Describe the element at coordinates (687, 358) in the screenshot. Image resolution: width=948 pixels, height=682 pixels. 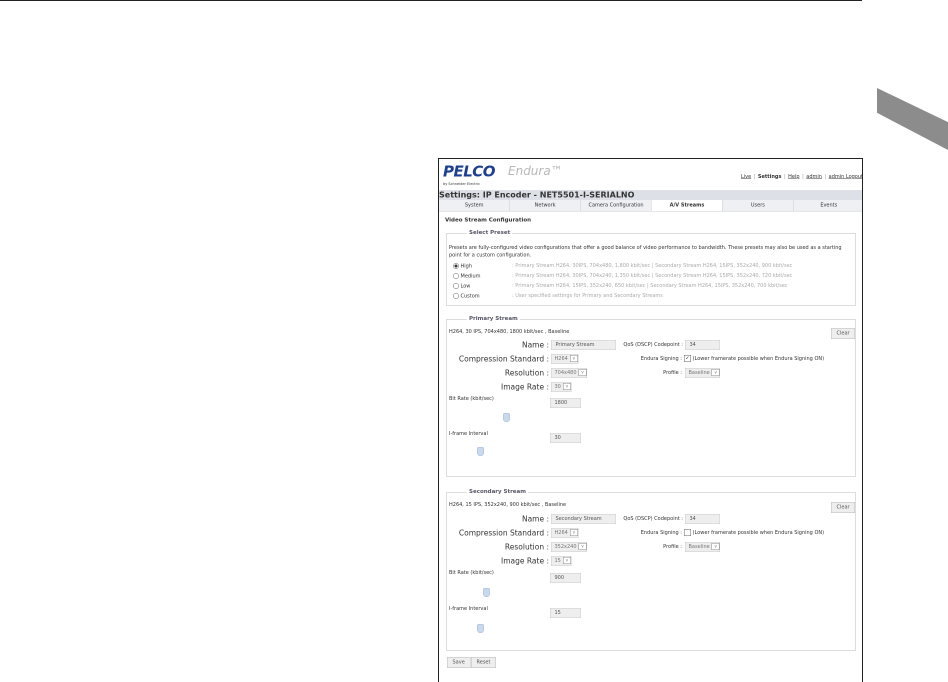
I see `signing-checkbox: ✓` at that location.